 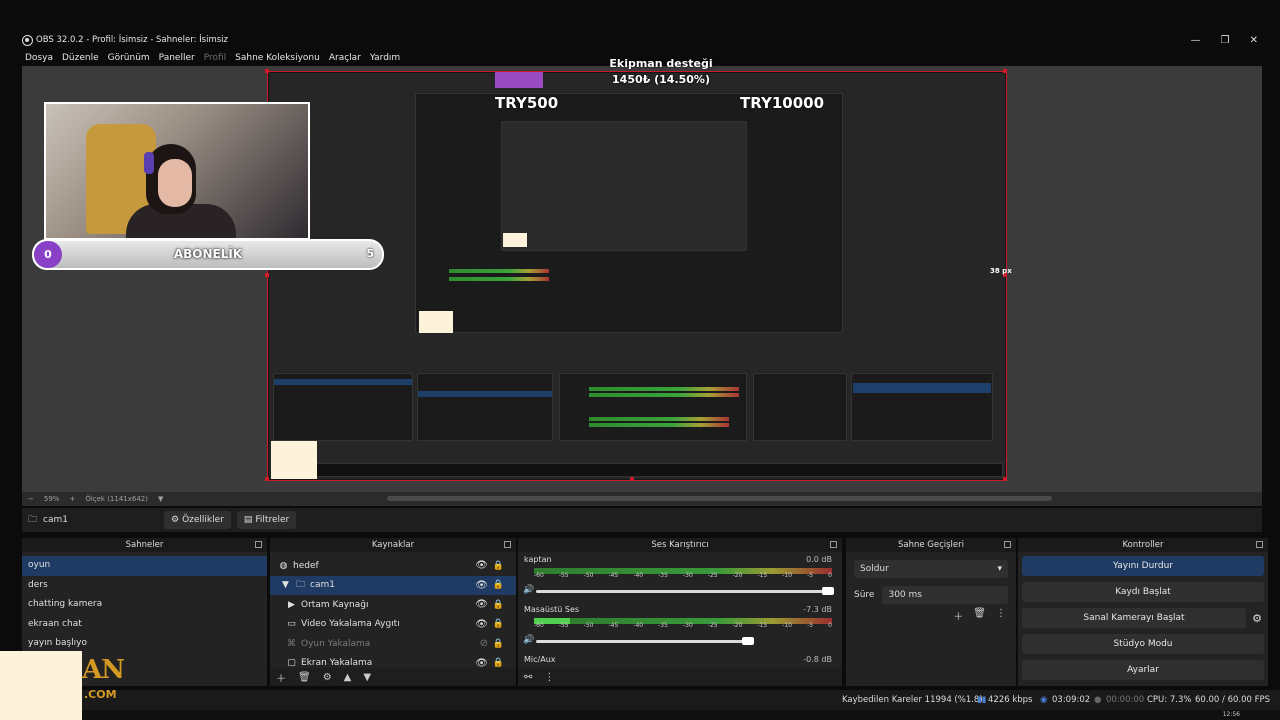 What do you see at coordinates (642, 520) in the screenshot?
I see `source-toolbar: 🗀 cam1 ⚙ Özellikler ▤ Filtreler` at bounding box center [642, 520].